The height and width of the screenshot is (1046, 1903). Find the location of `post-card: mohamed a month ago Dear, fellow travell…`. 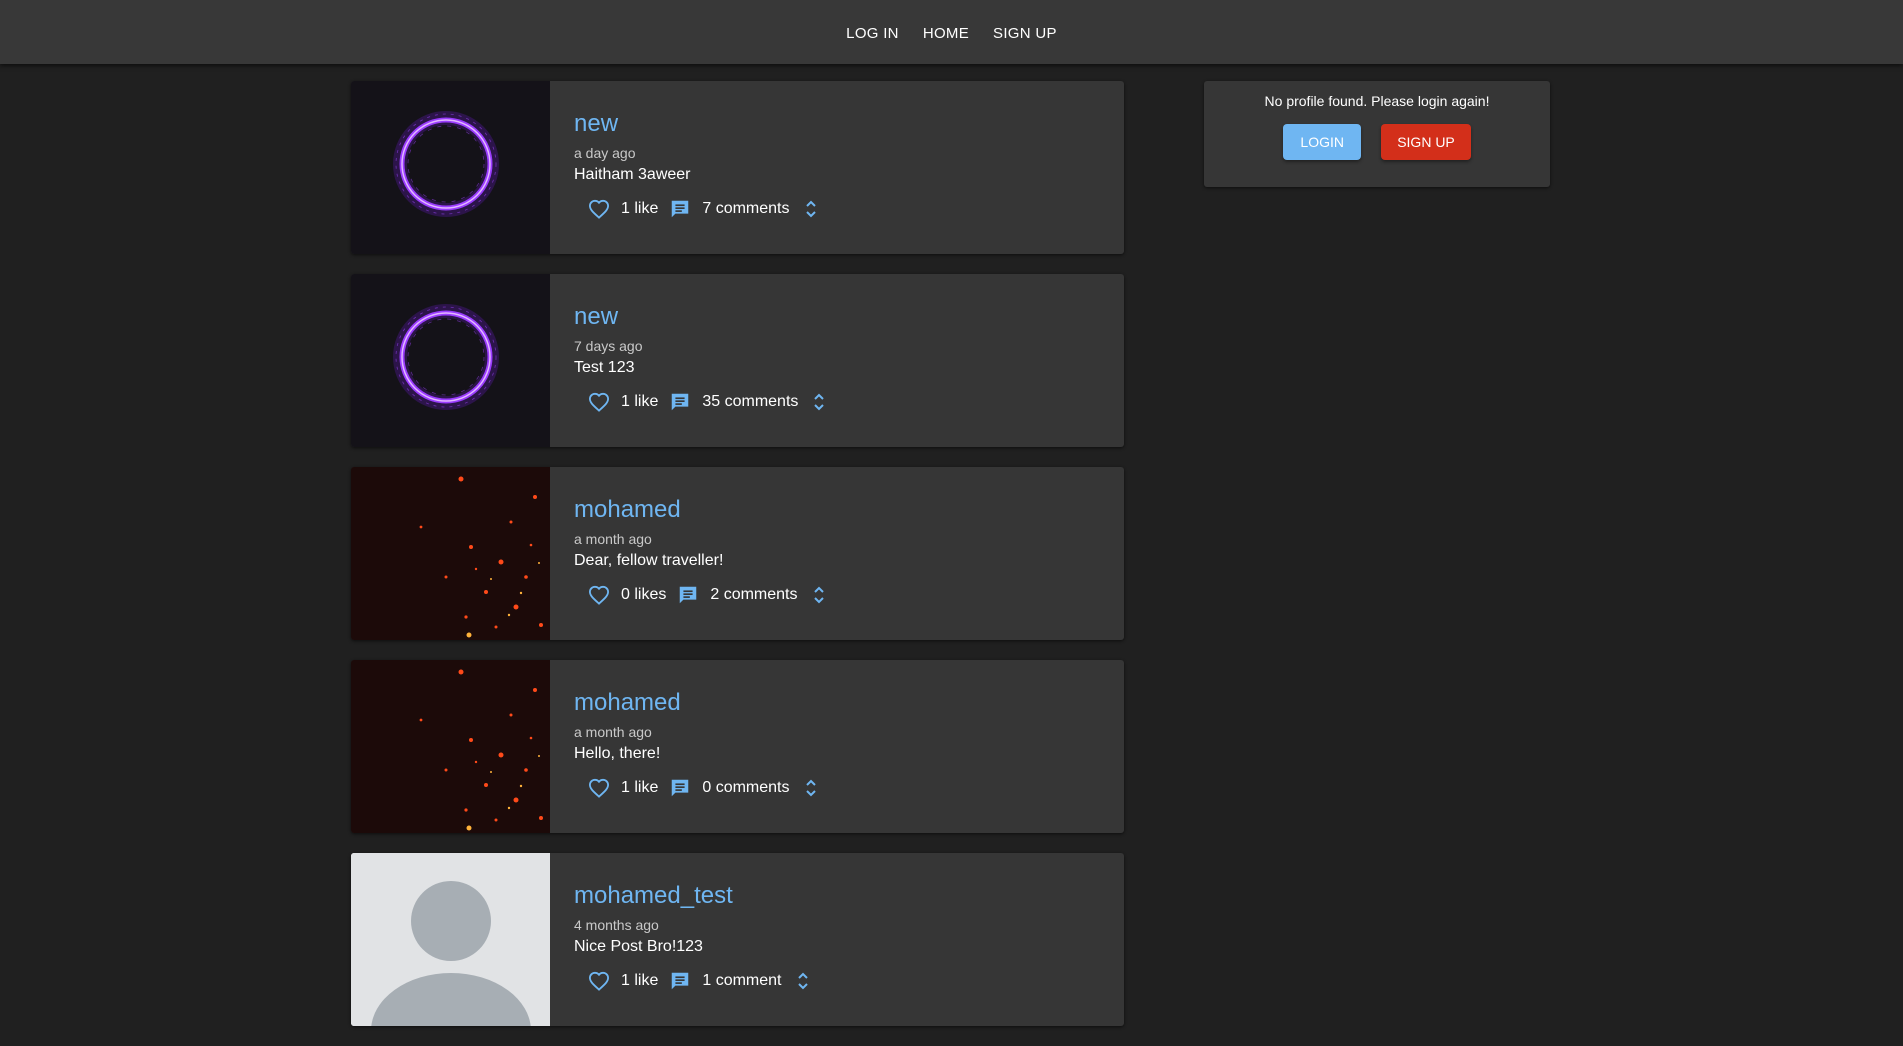

post-card: mohamed a month ago Dear, fellow travell… is located at coordinates (737, 553).